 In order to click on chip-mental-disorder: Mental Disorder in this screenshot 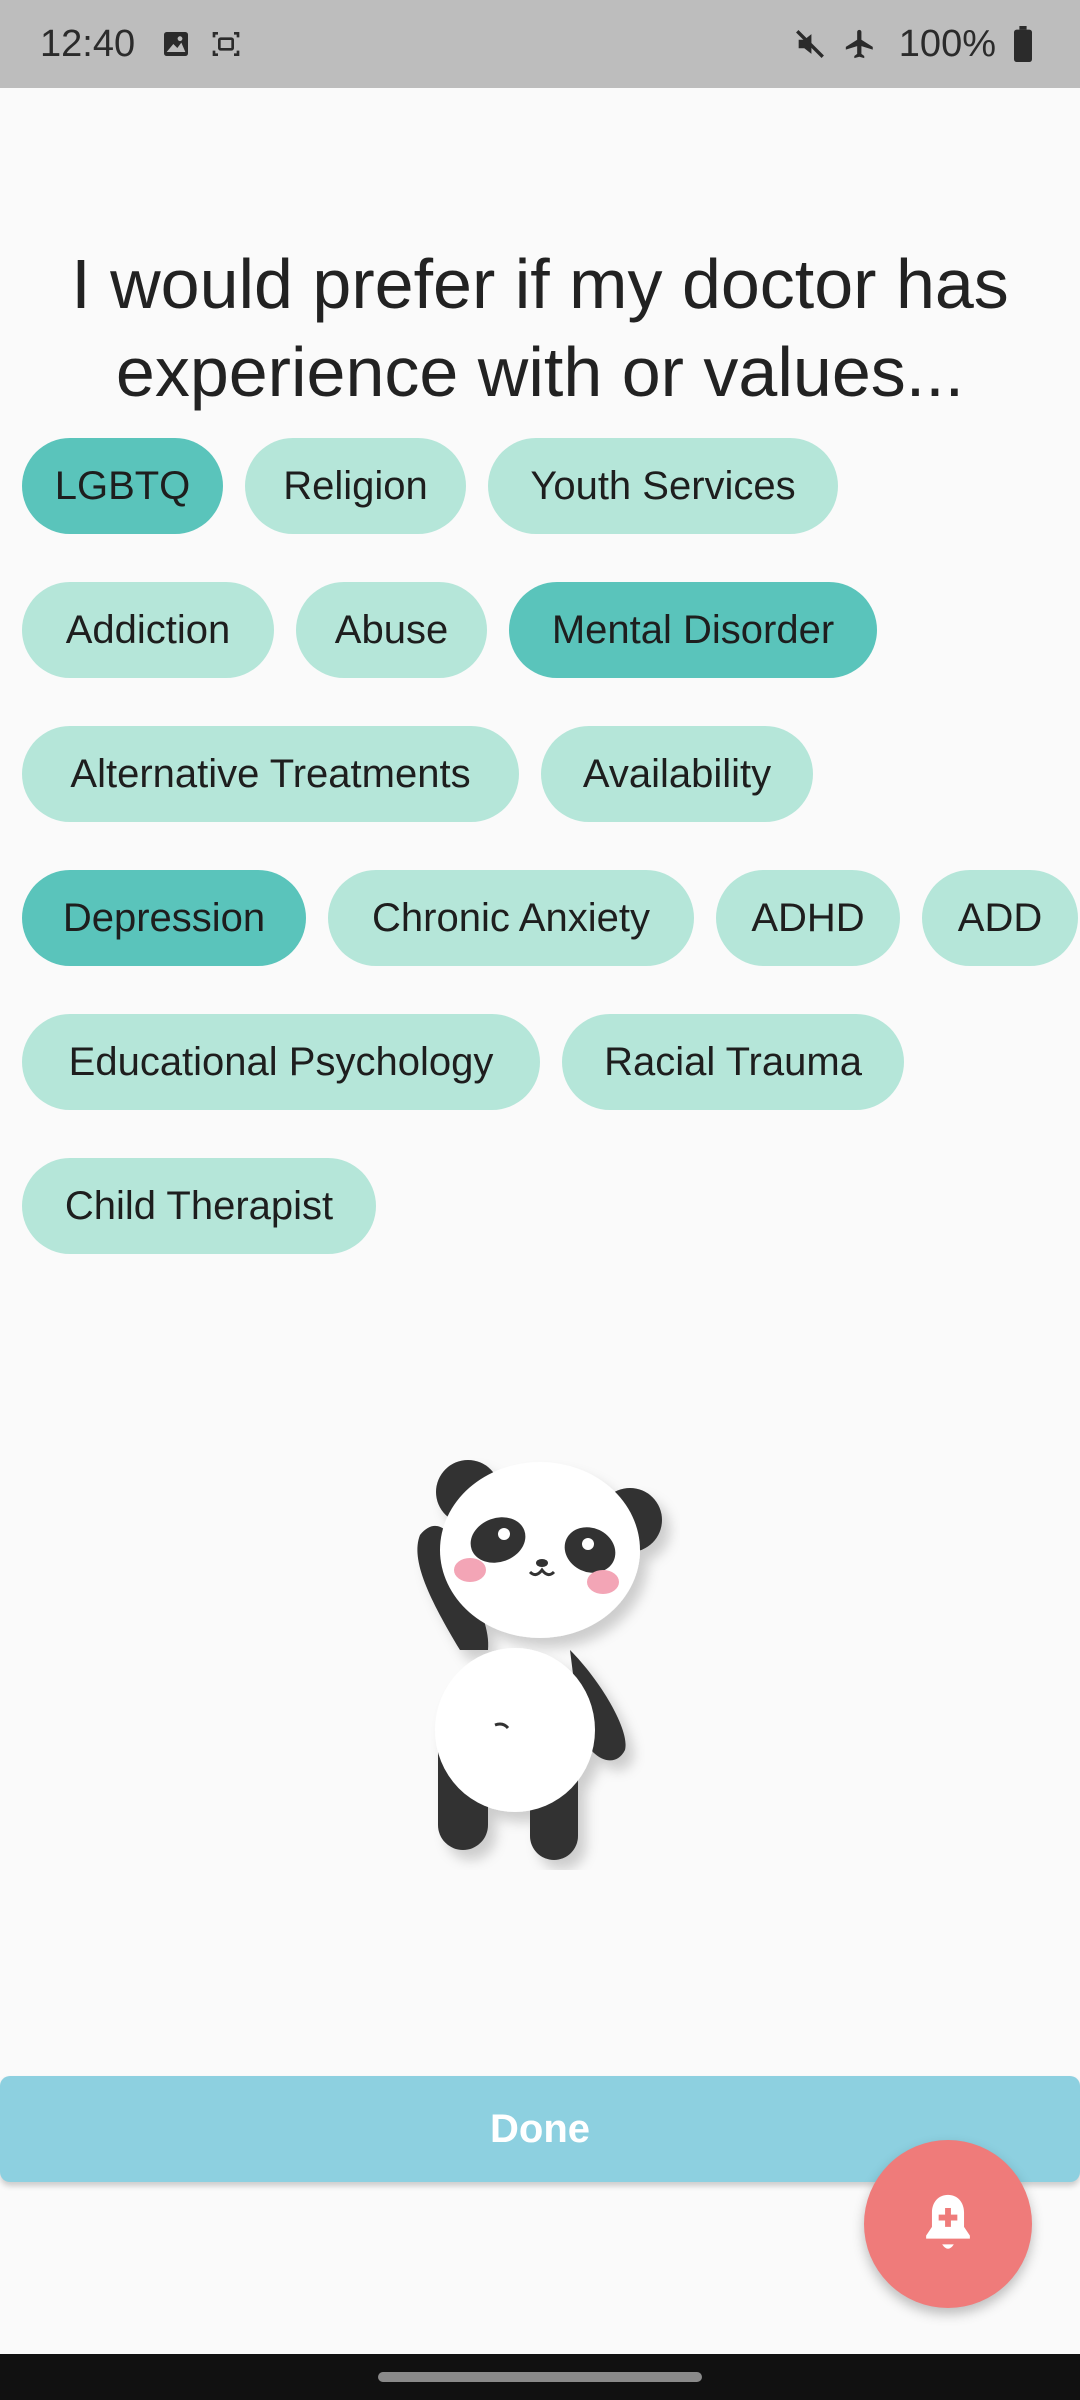, I will do `click(693, 630)`.